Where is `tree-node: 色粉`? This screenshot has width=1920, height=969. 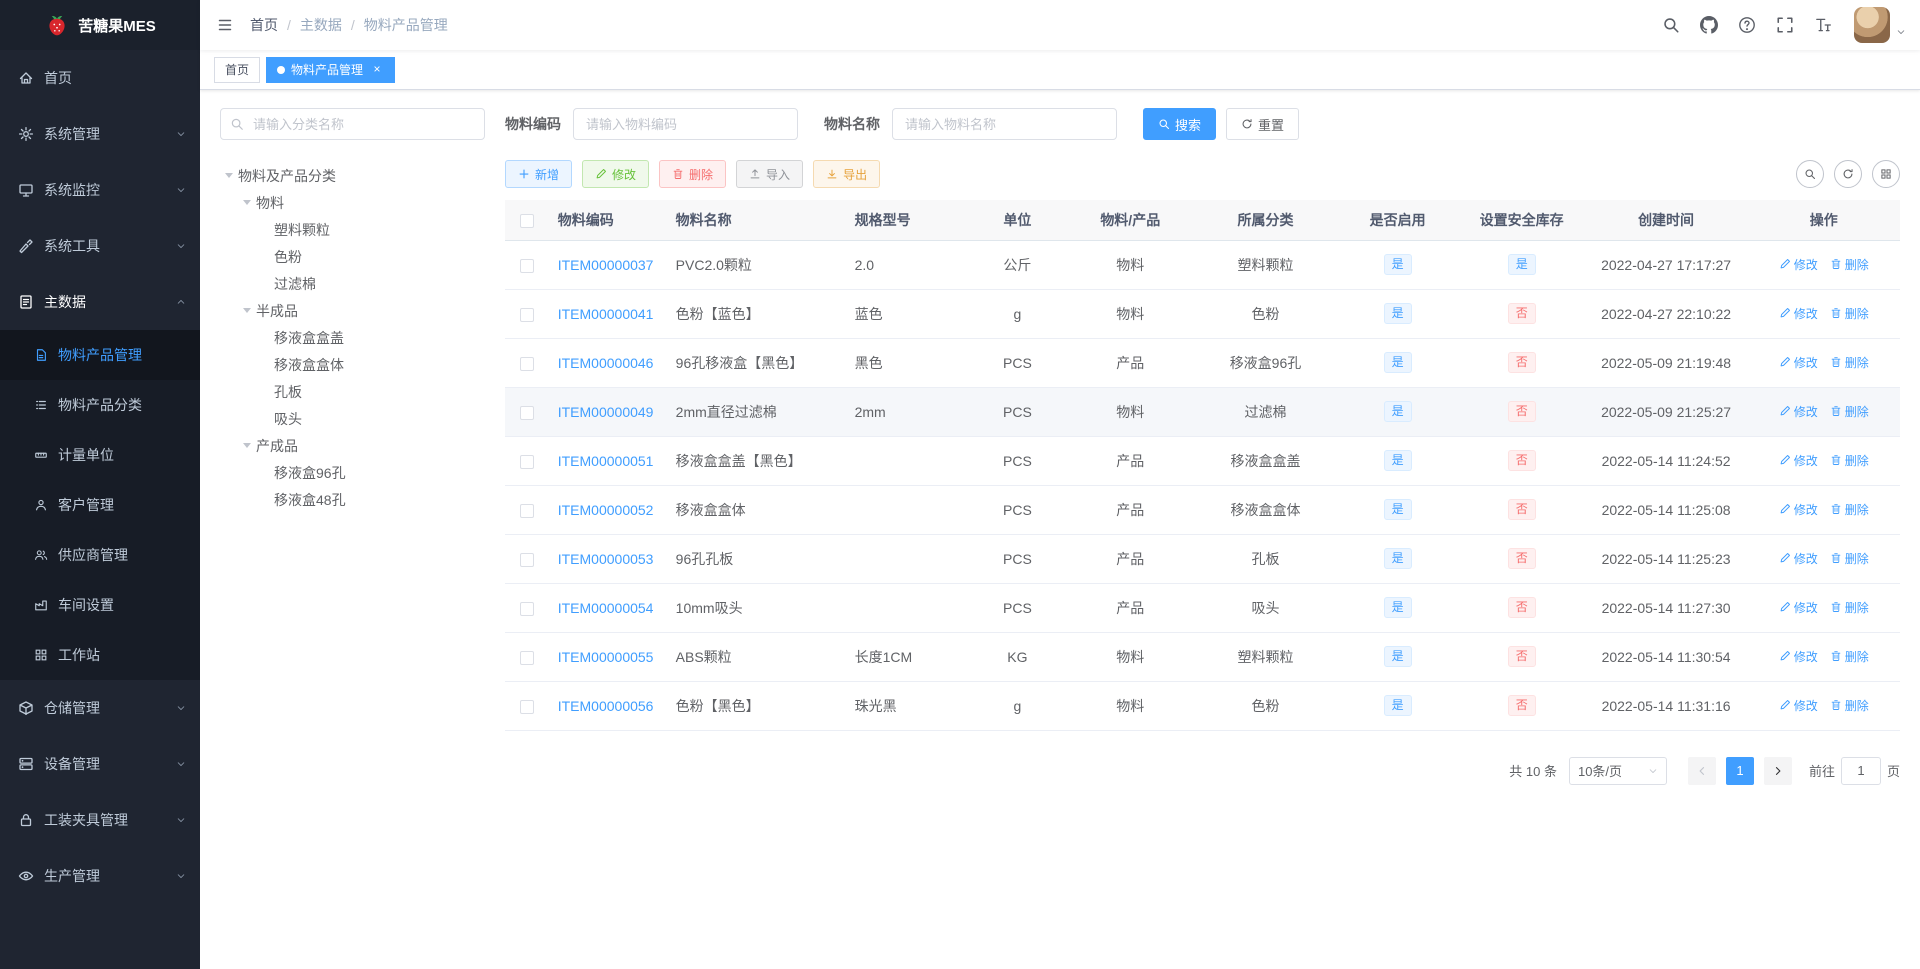 tree-node: 色粉 is located at coordinates (352, 256).